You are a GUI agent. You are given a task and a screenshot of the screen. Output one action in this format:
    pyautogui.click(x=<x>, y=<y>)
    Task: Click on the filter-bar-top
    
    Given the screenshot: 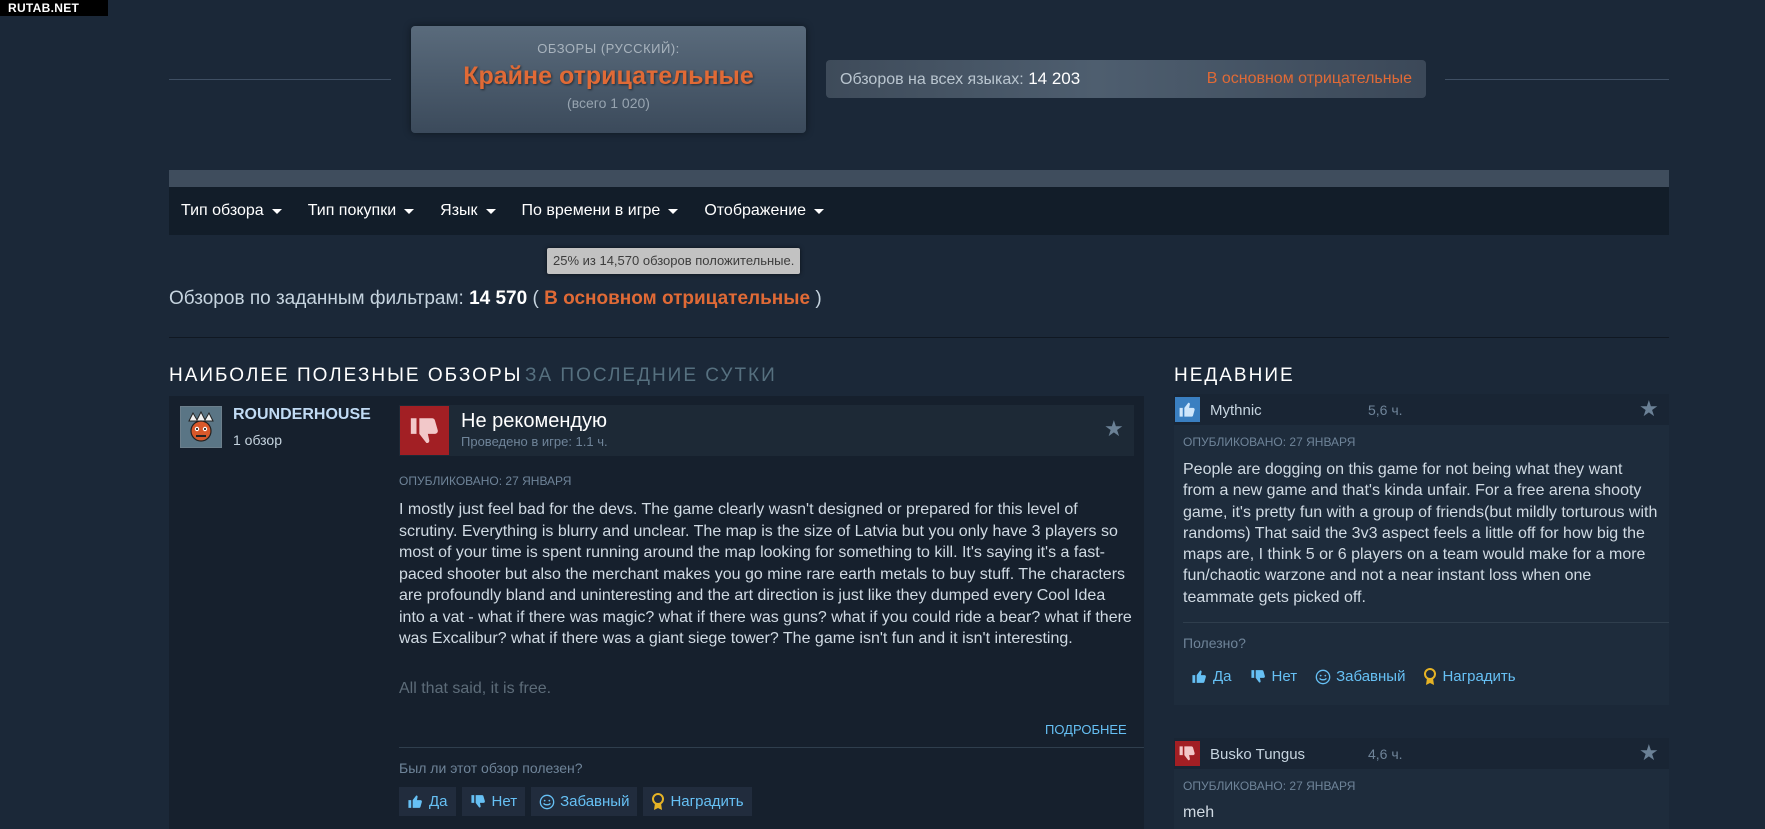 What is the action you would take?
    pyautogui.click(x=919, y=178)
    